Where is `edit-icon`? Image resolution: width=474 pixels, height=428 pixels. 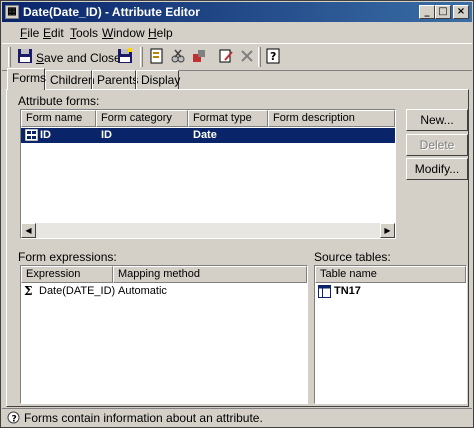 edit-icon is located at coordinates (226, 57).